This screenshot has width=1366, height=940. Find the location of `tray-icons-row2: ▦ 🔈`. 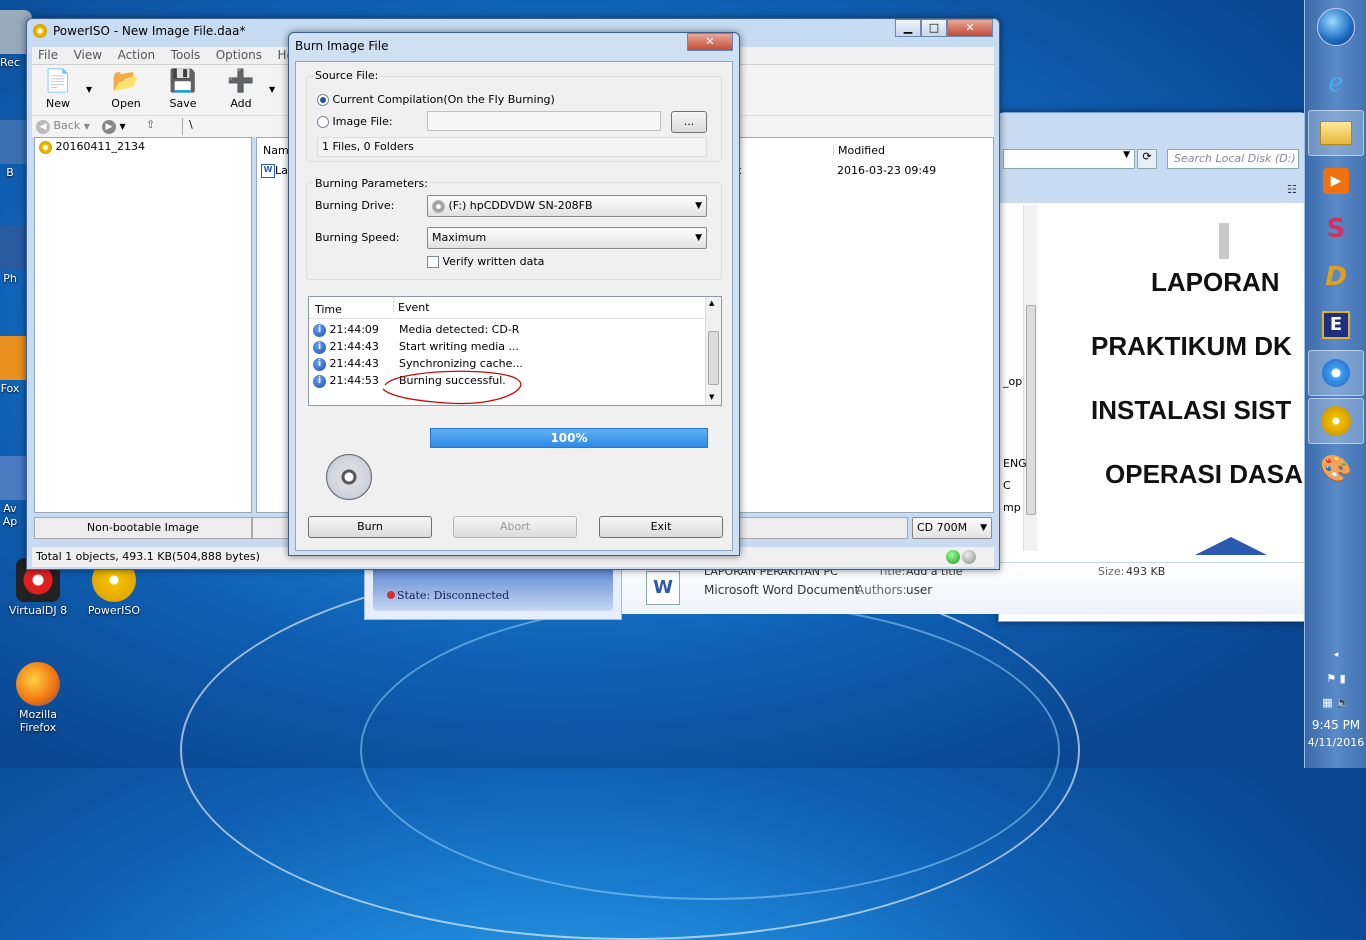

tray-icons-row2: ▦ 🔈 is located at coordinates (1335, 702).